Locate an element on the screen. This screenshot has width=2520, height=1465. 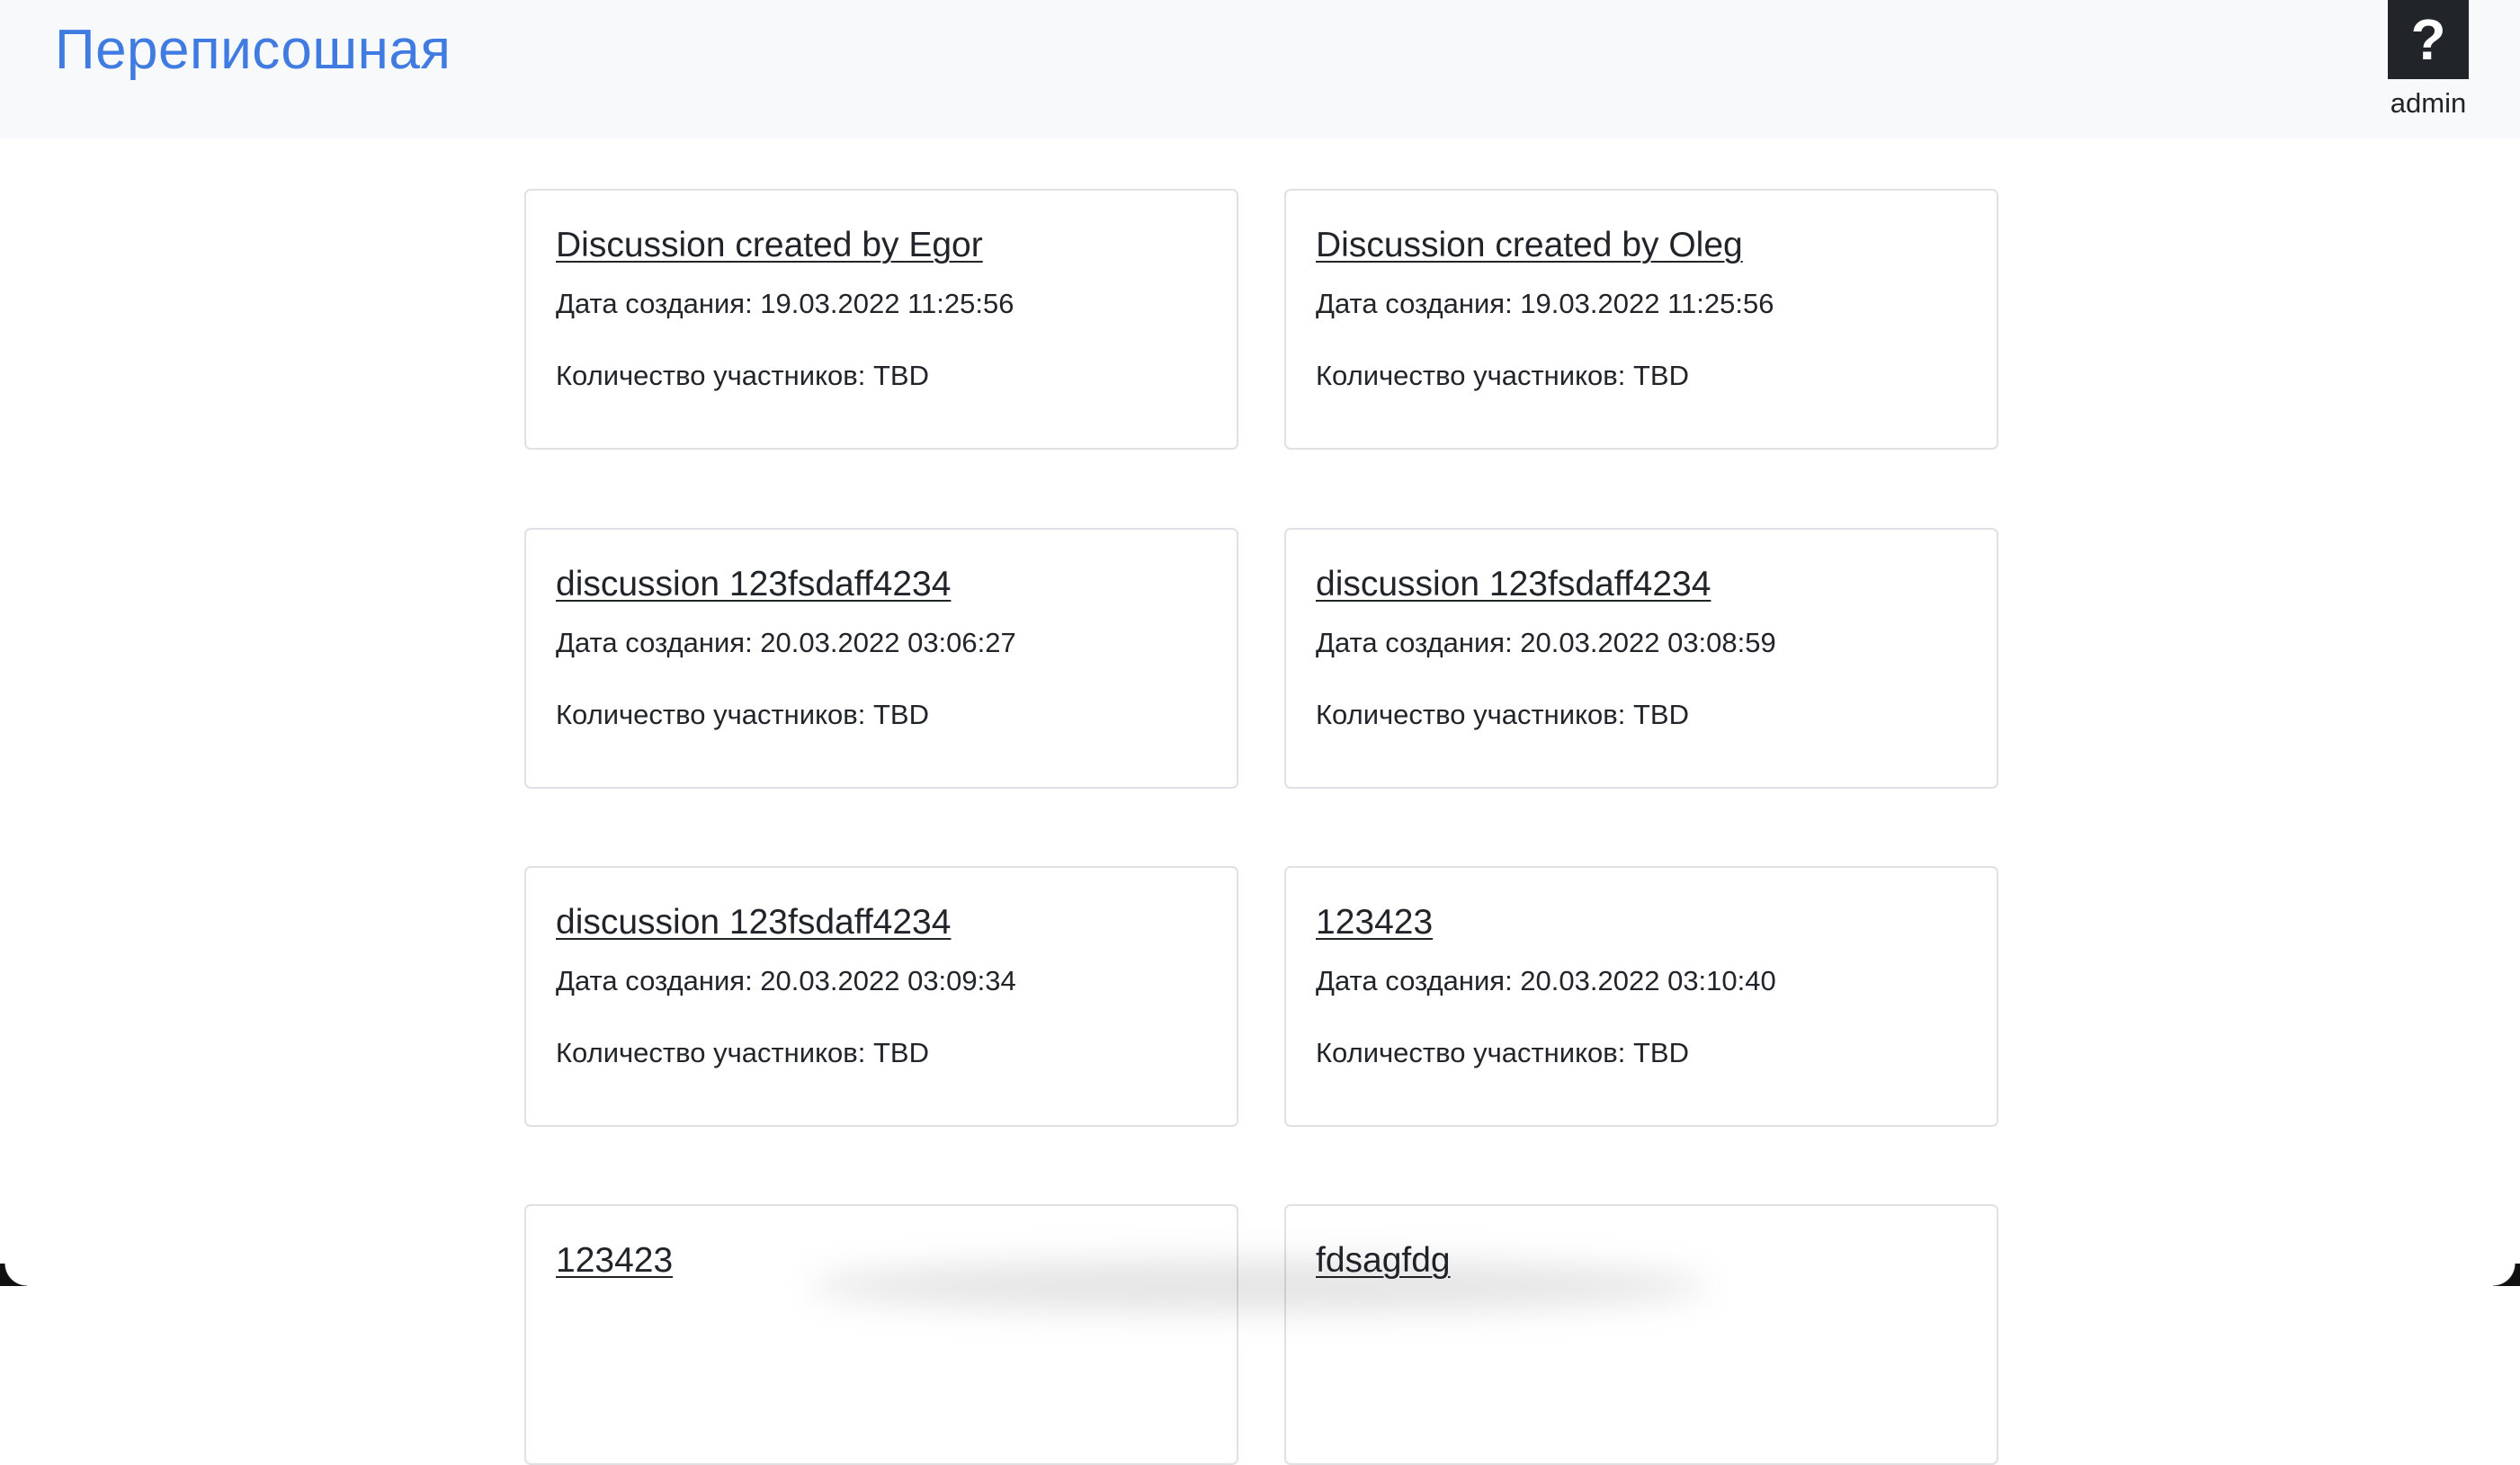
creation-date: Дата создания: 20.03.2022 03:10:40 is located at coordinates (1546, 980).